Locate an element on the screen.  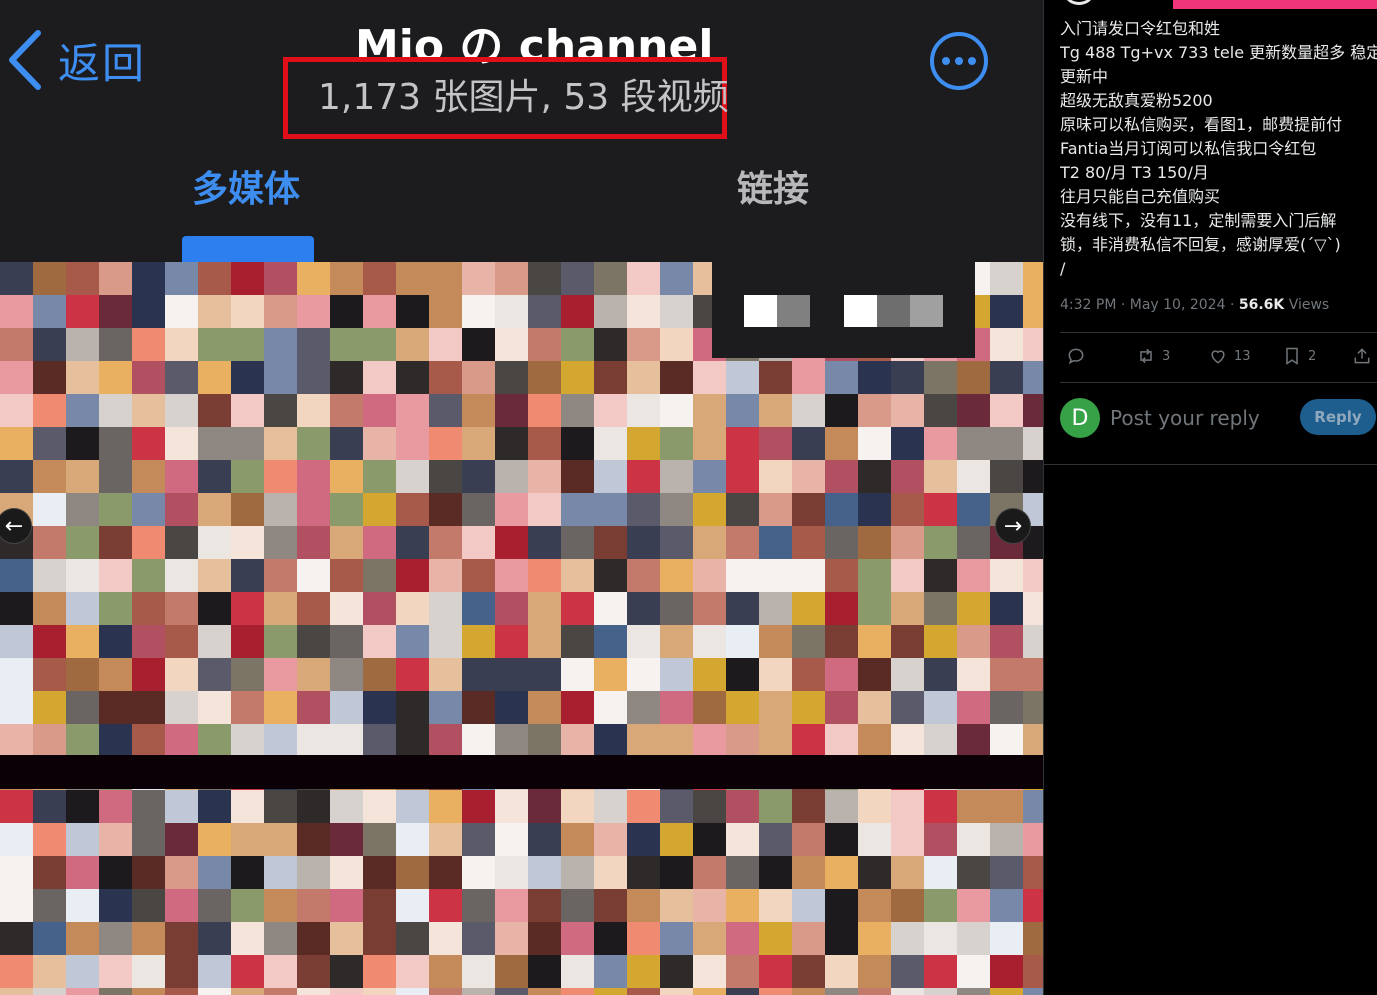
tweet-meta: 4:32 PM · May 10, 2024 · 56.6K Views is located at coordinates (1194, 305).